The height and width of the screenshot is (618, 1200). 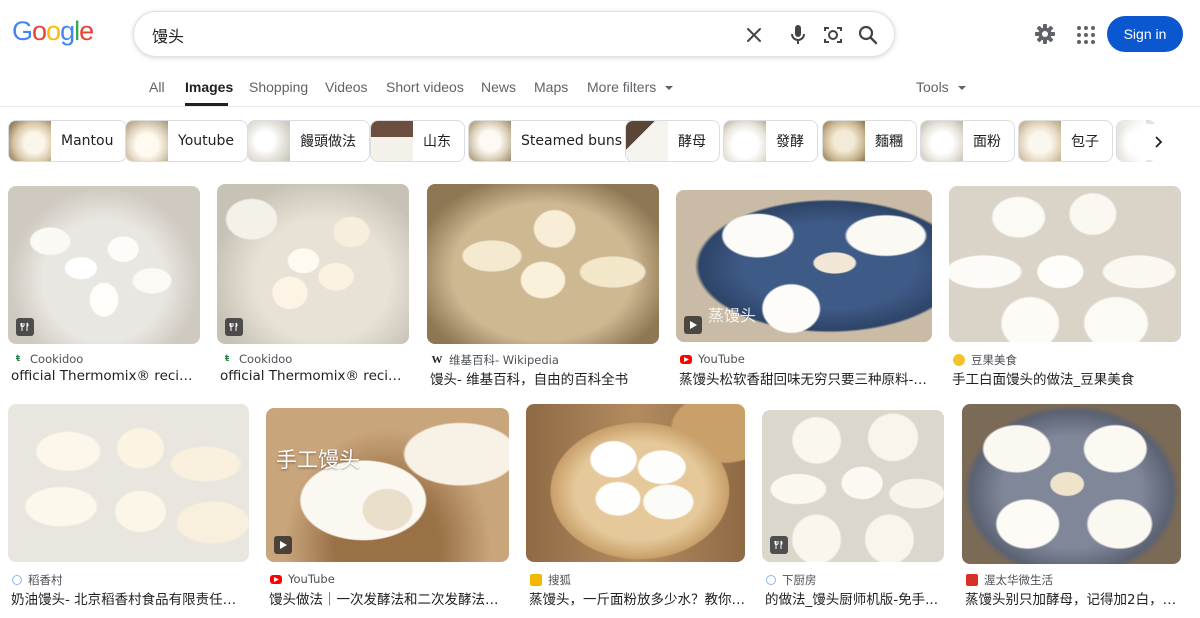 I want to click on chip-label: Youtube, so click(x=206, y=141).